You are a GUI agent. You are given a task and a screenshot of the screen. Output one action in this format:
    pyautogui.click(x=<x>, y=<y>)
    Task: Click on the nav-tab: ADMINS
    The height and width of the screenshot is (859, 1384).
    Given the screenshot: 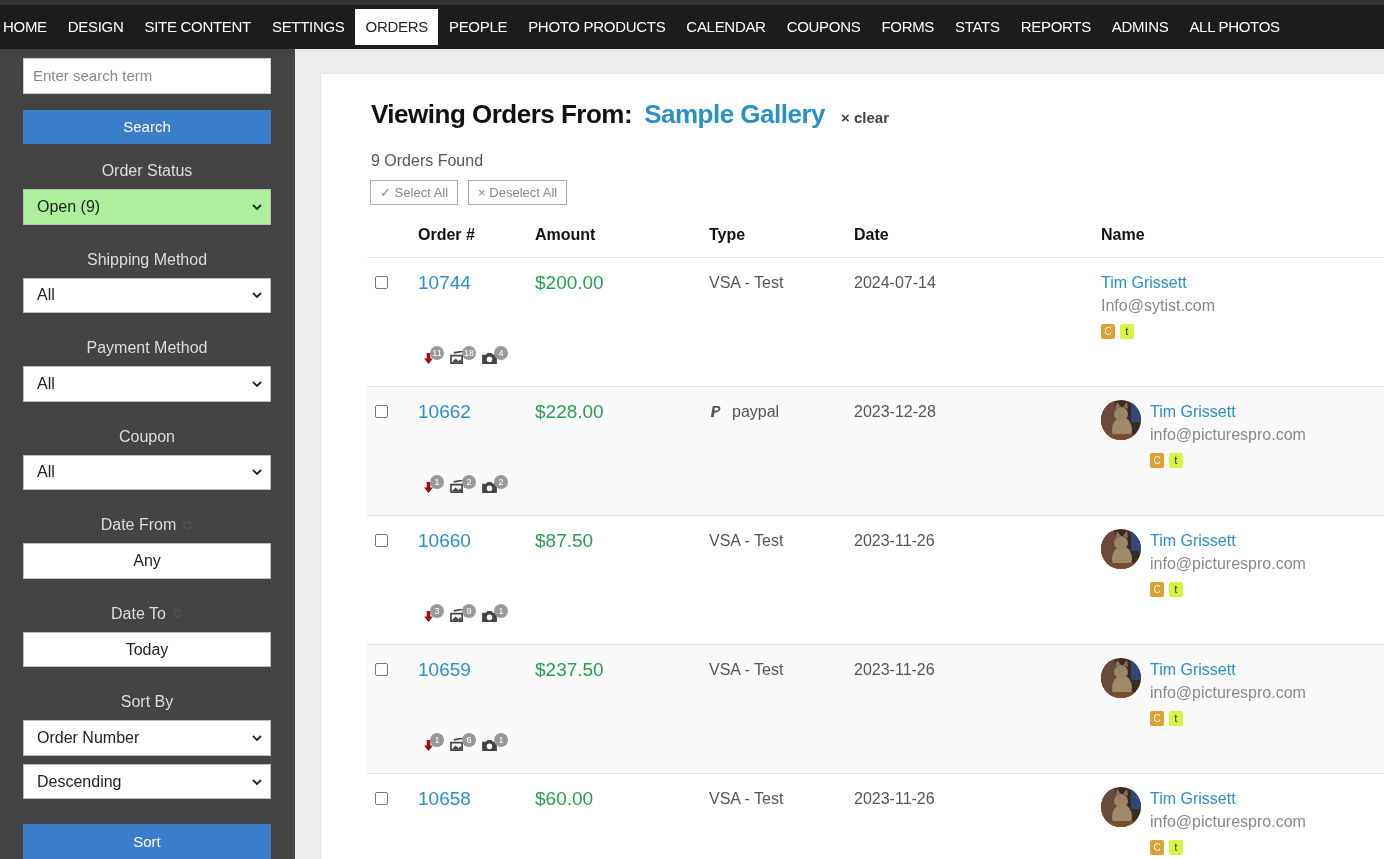 What is the action you would take?
    pyautogui.click(x=1140, y=27)
    